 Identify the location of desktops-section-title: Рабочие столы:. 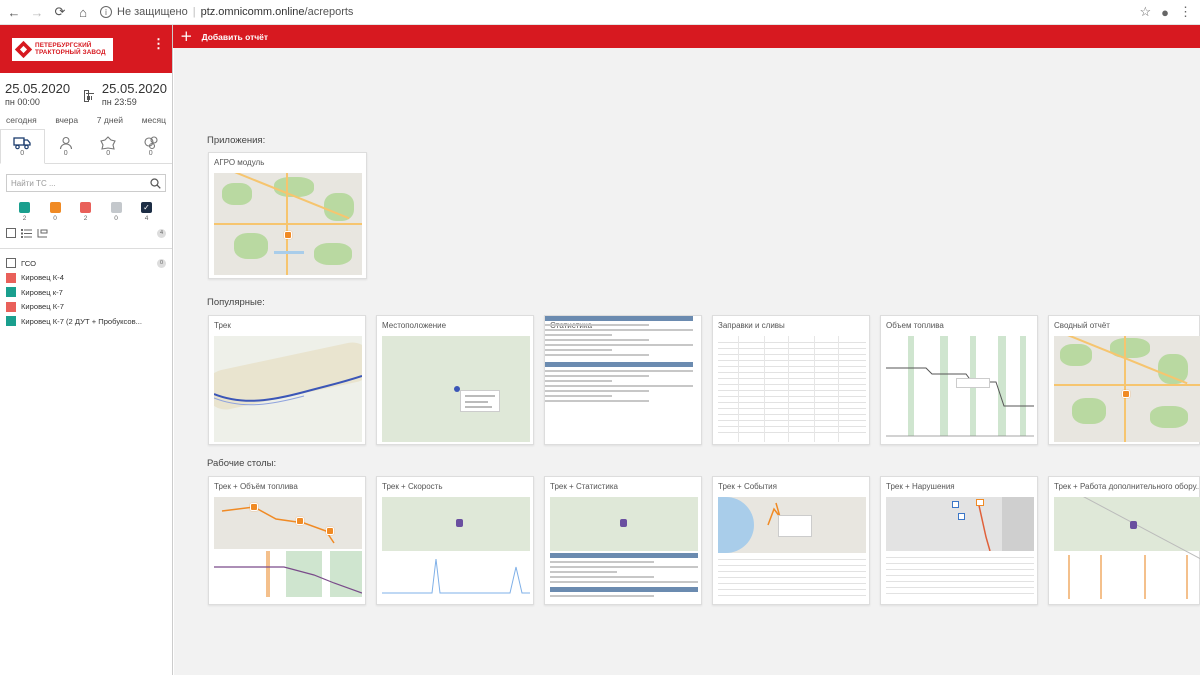
(242, 463).